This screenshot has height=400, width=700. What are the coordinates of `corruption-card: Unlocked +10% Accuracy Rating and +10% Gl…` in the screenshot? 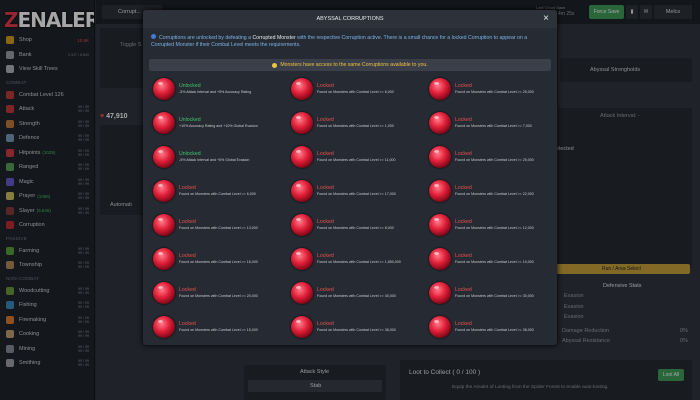 It's located at (212, 123).